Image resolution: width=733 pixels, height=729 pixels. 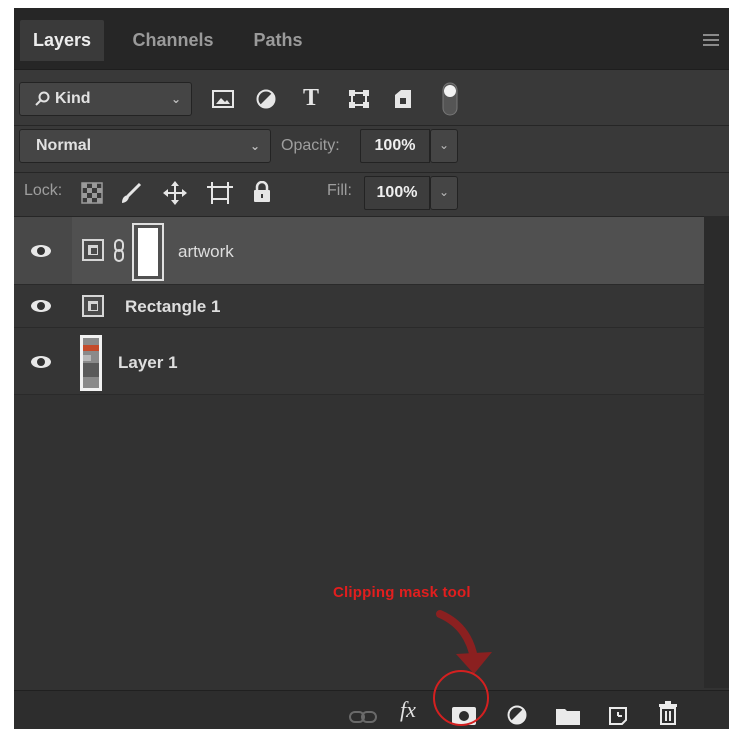 What do you see at coordinates (403, 99) in the screenshot?
I see `smart-object-filter-icon` at bounding box center [403, 99].